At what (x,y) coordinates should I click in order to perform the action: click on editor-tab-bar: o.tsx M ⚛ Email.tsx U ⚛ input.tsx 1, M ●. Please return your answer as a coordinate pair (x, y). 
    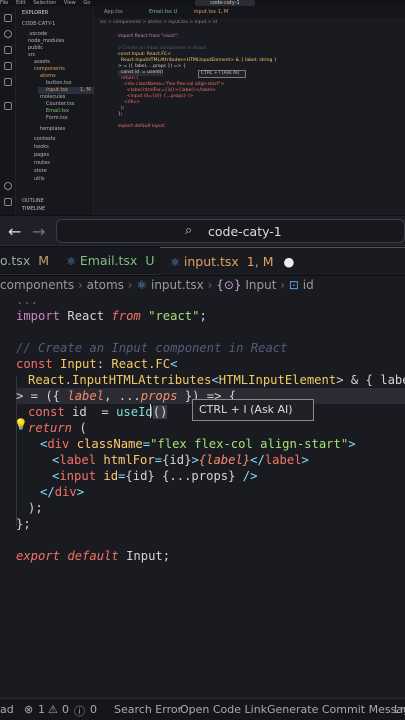
    Looking at the image, I should click on (202, 261).